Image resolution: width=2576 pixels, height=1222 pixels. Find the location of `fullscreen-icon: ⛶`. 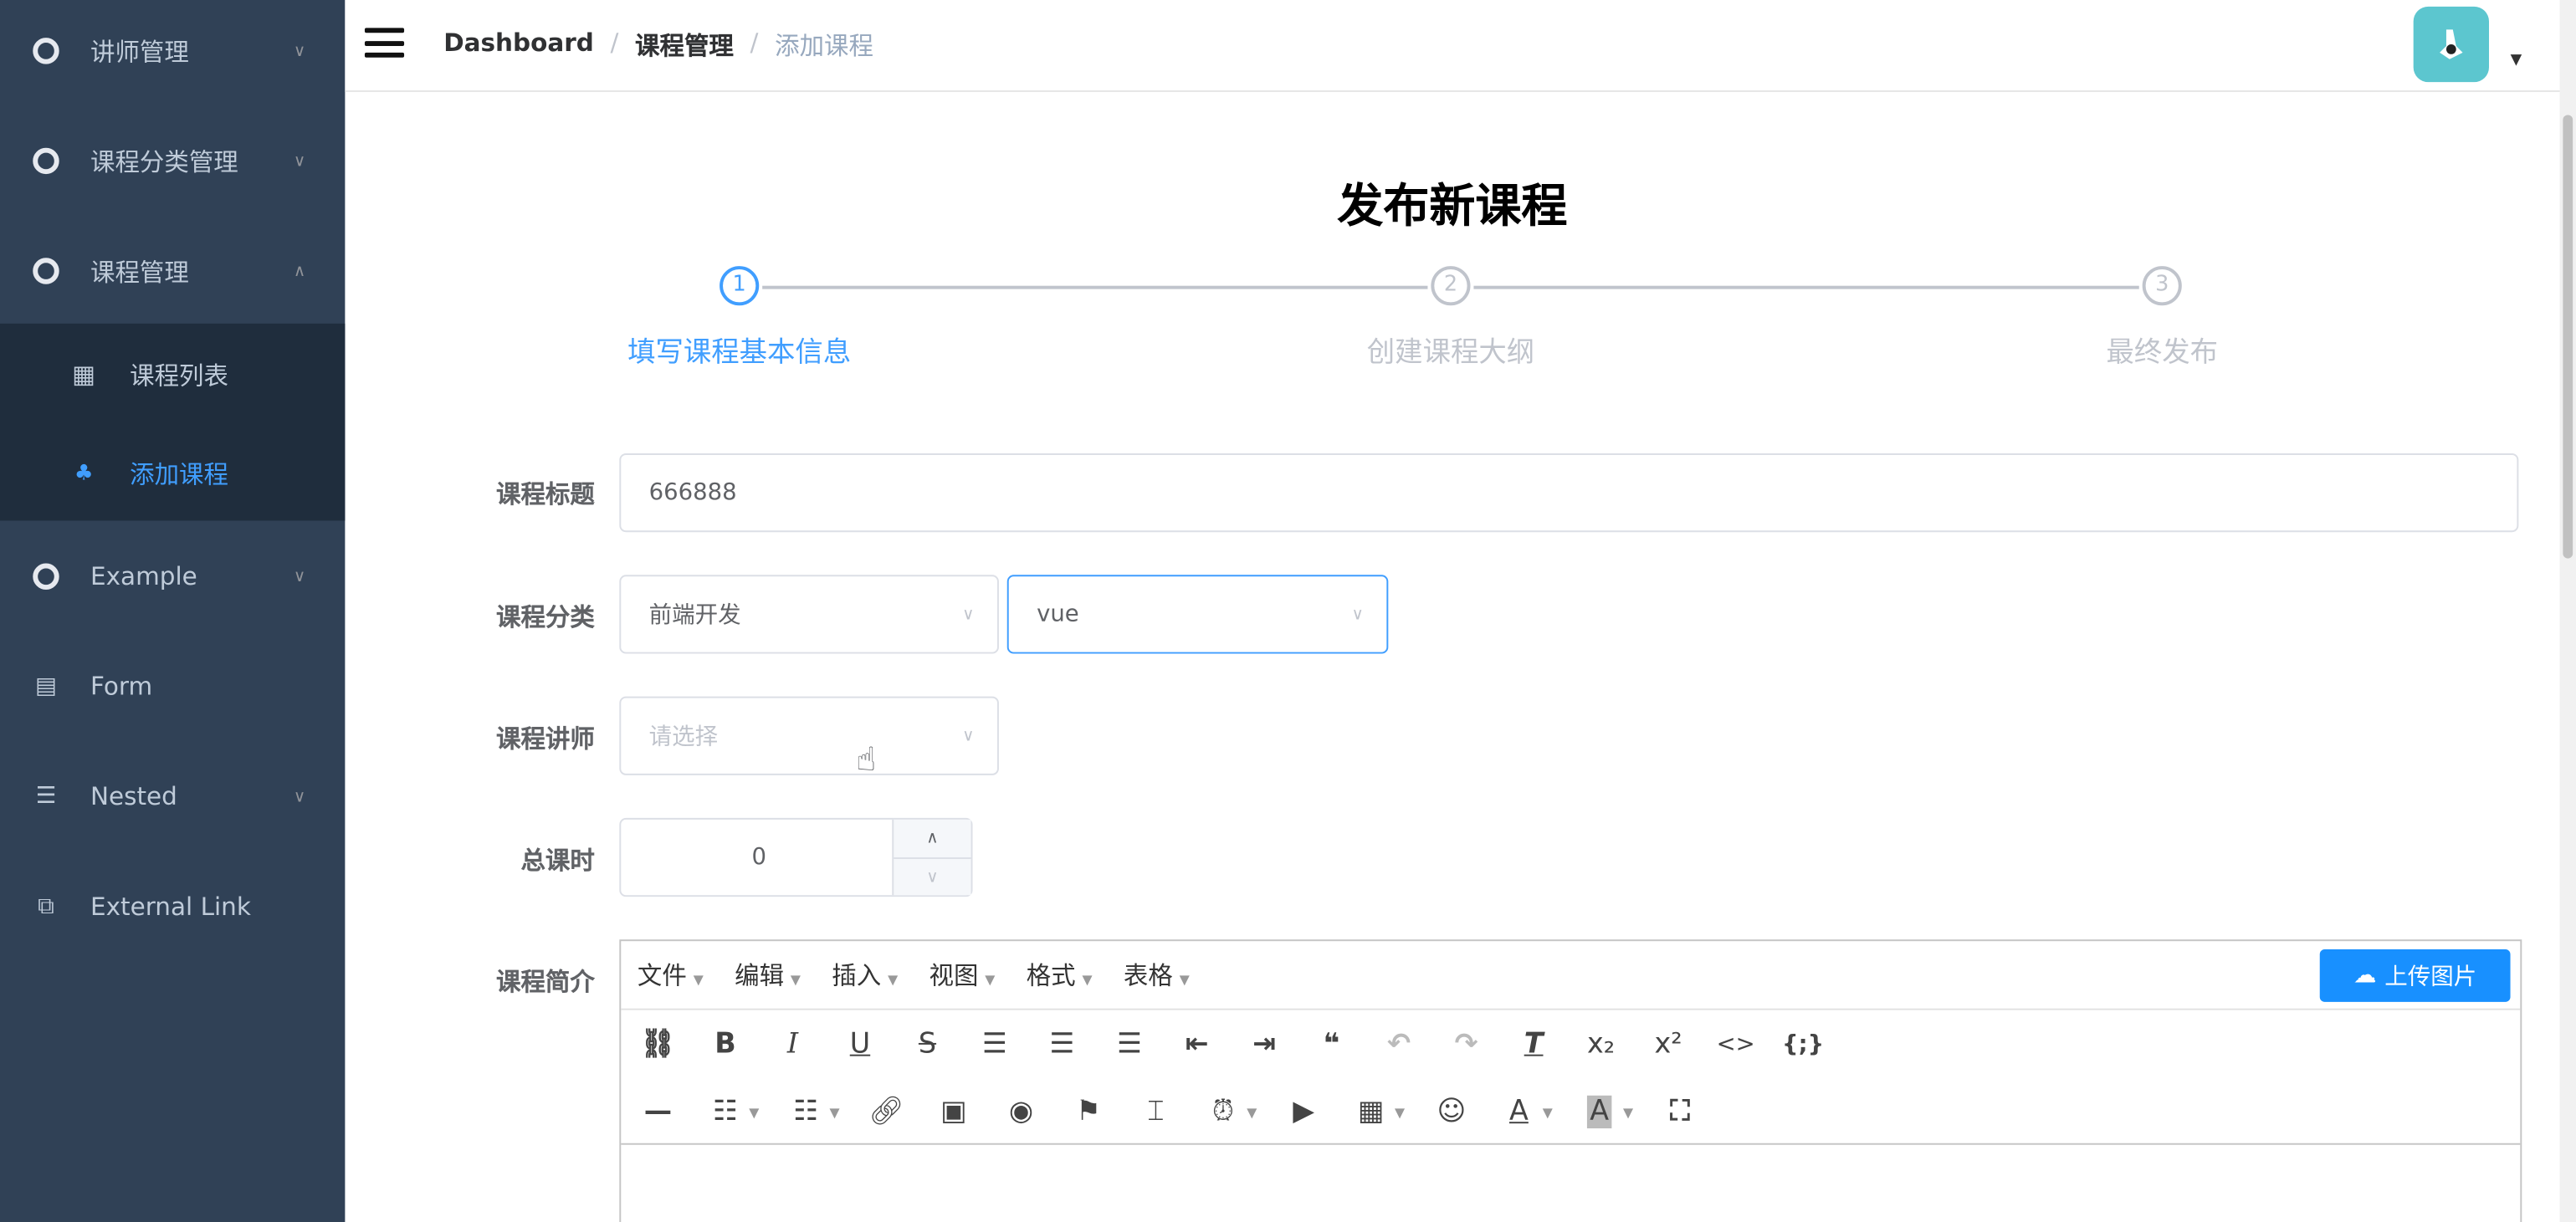

fullscreen-icon: ⛶ is located at coordinates (1680, 1112).